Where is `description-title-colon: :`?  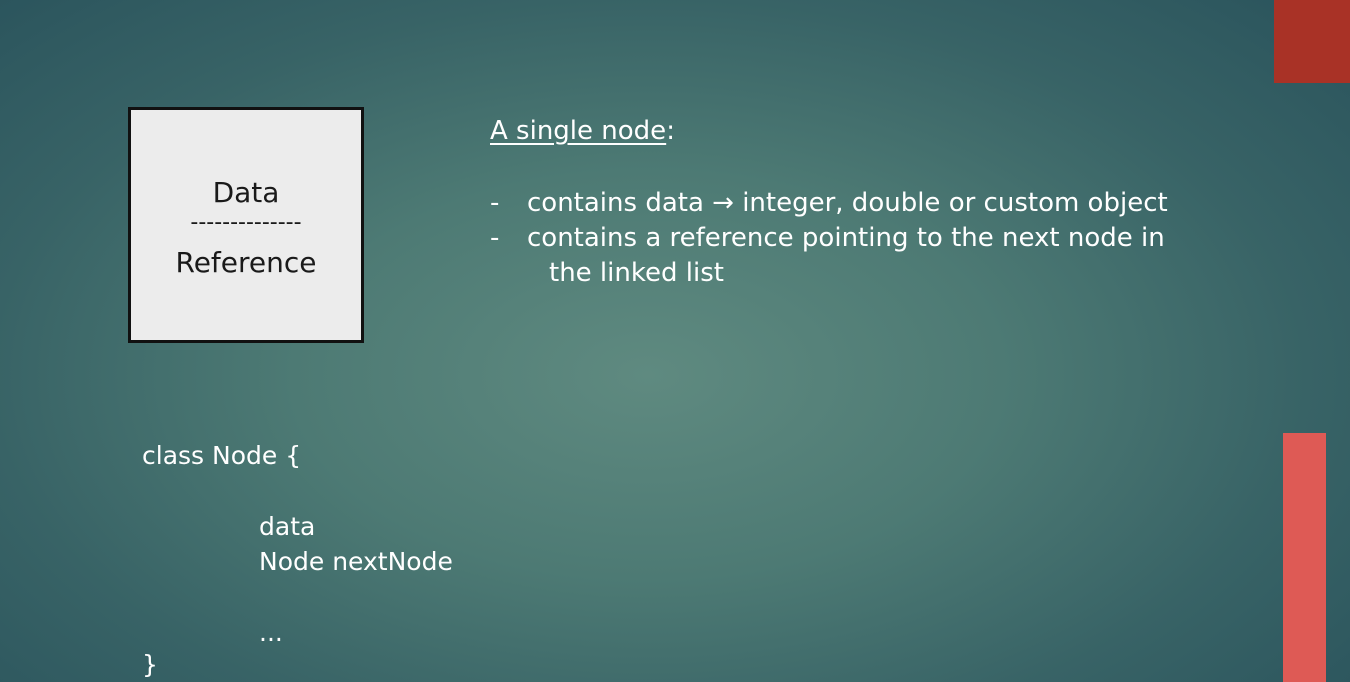 description-title-colon: : is located at coordinates (670, 131).